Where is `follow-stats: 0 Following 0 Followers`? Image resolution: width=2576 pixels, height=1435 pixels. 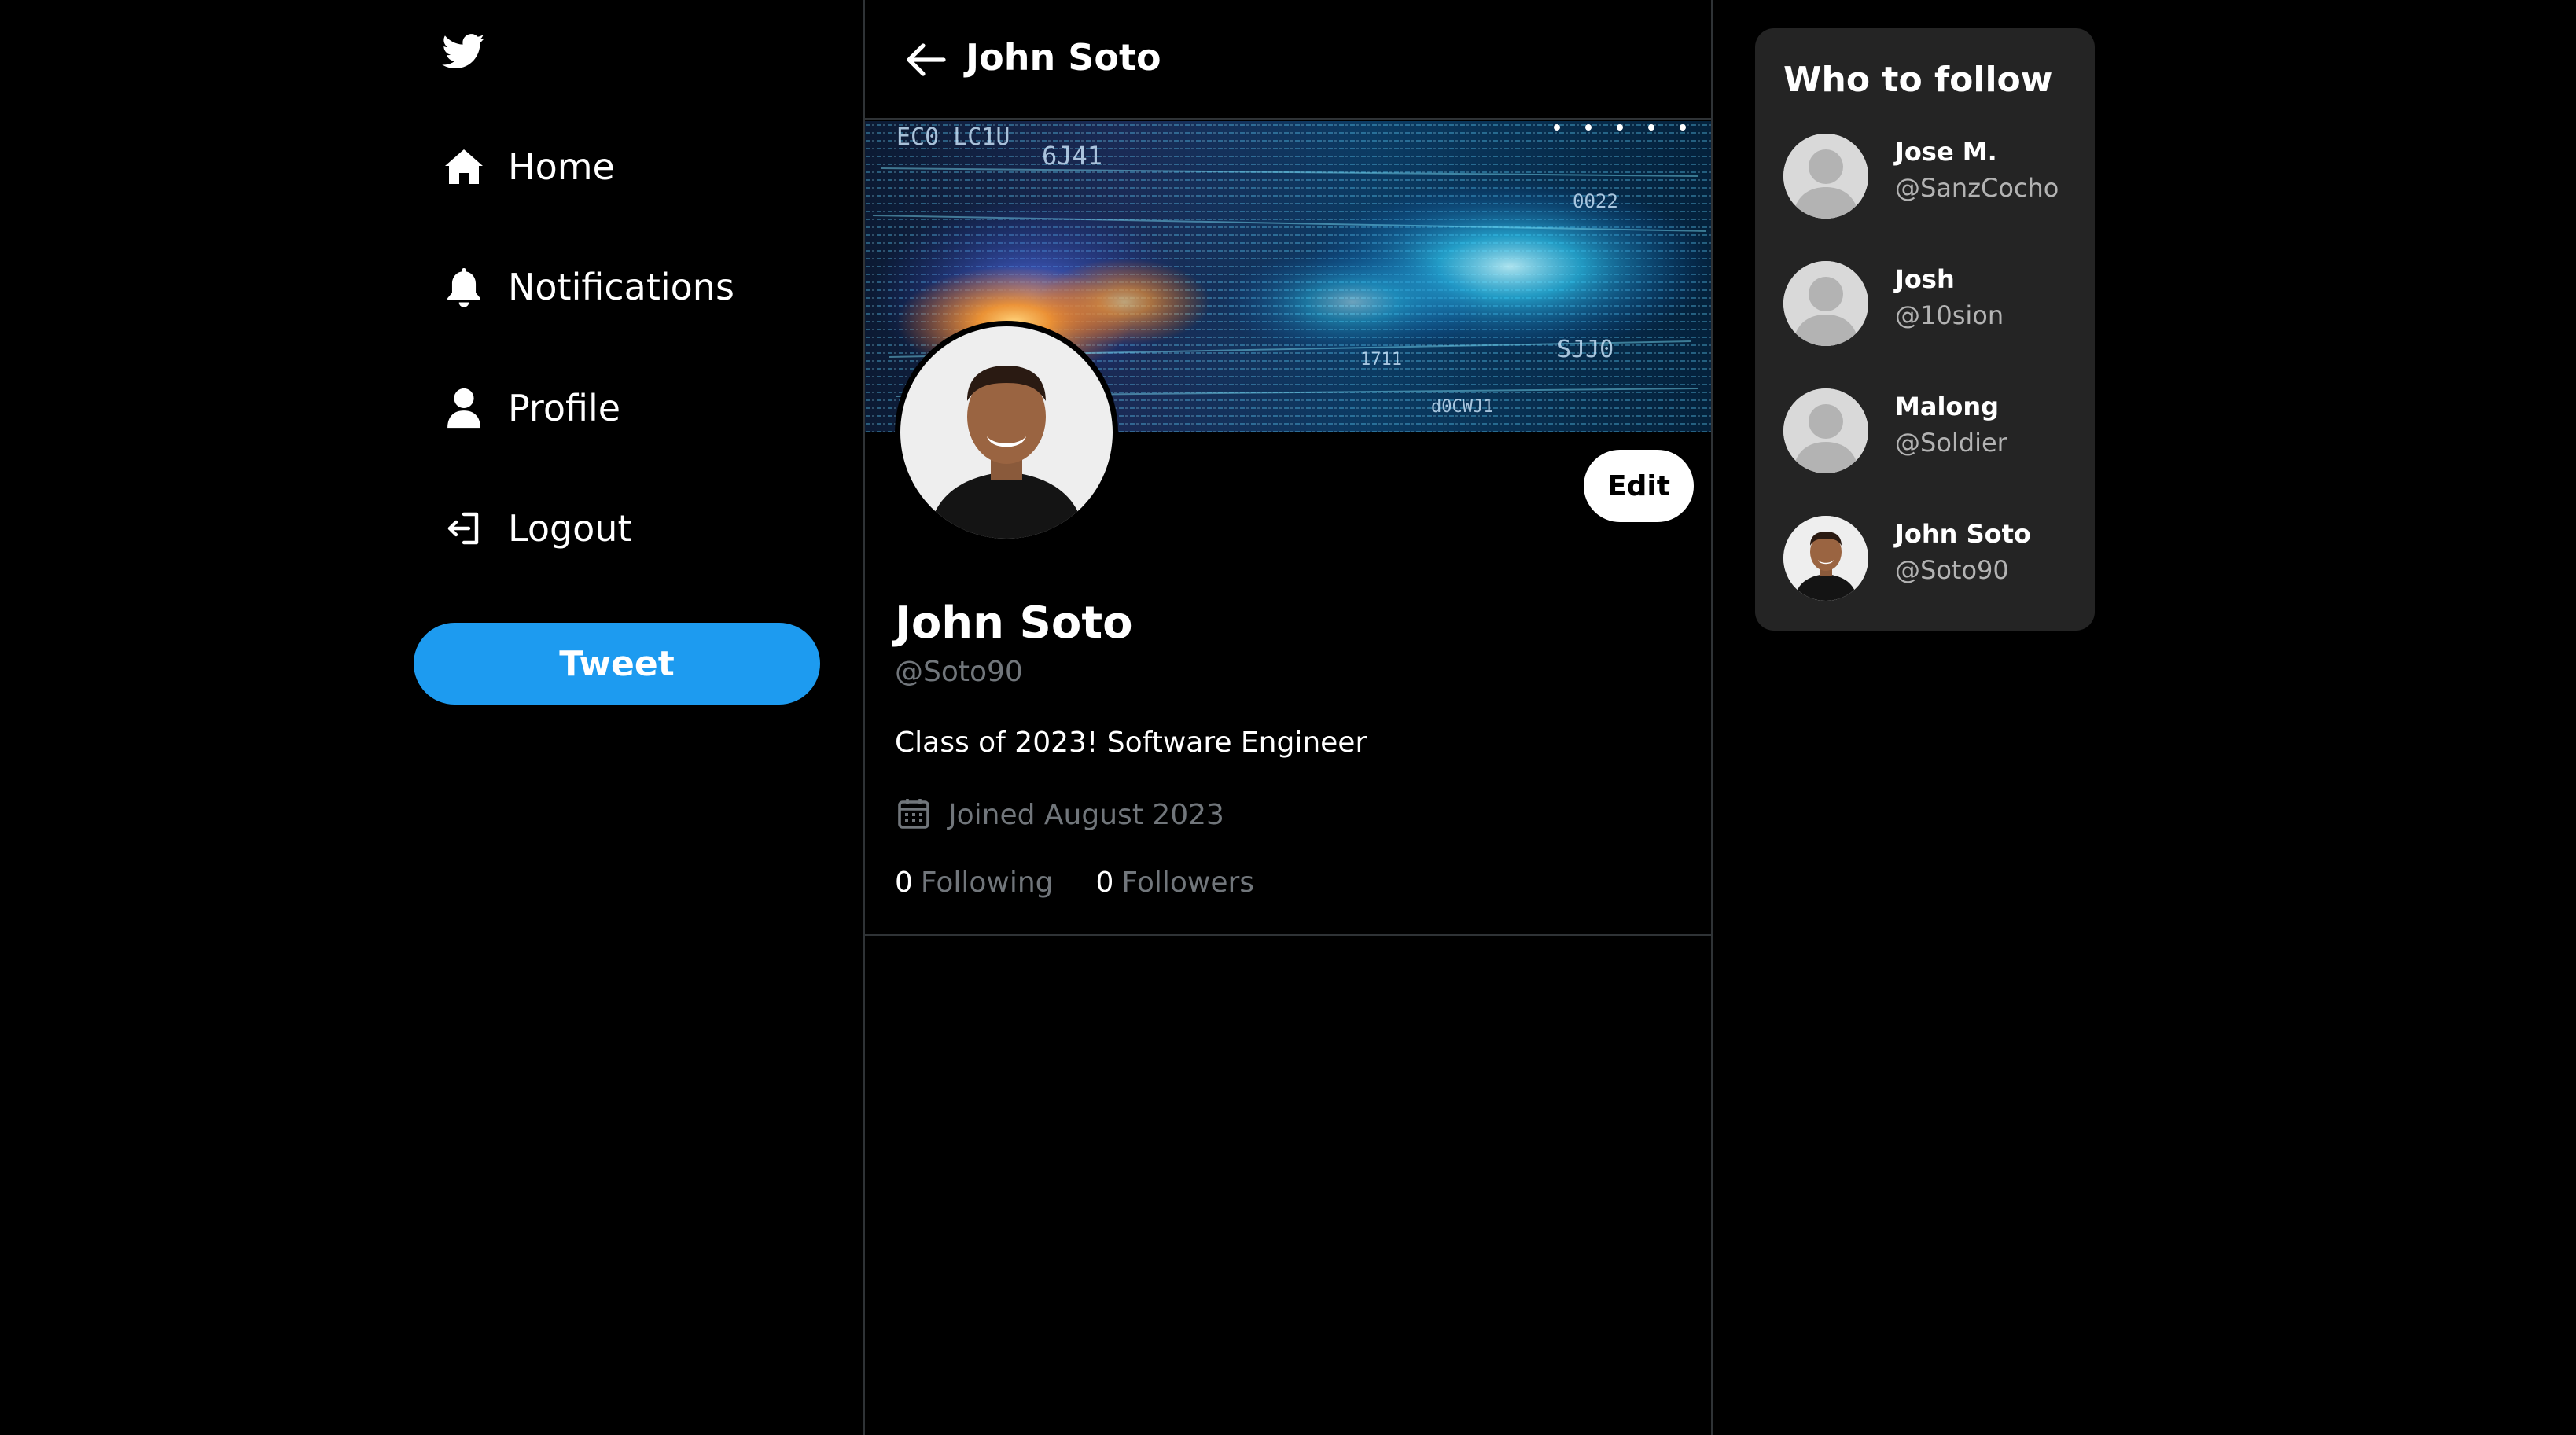
follow-stats: 0 Following 0 Followers is located at coordinates (1096, 883).